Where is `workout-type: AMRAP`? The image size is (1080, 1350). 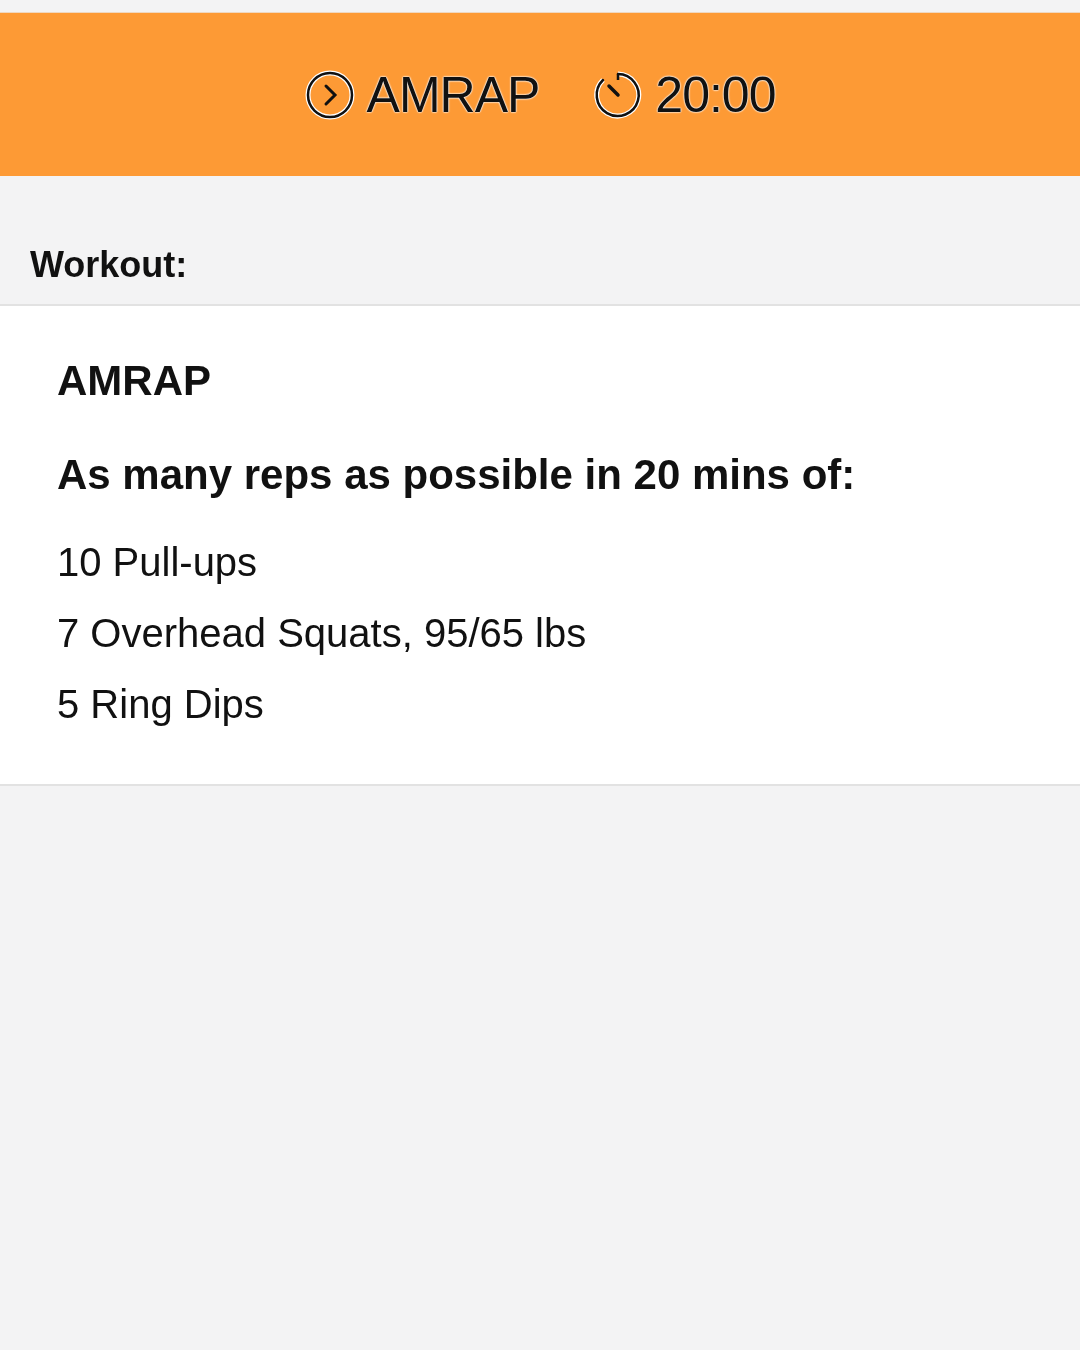 workout-type: AMRAP is located at coordinates (453, 94).